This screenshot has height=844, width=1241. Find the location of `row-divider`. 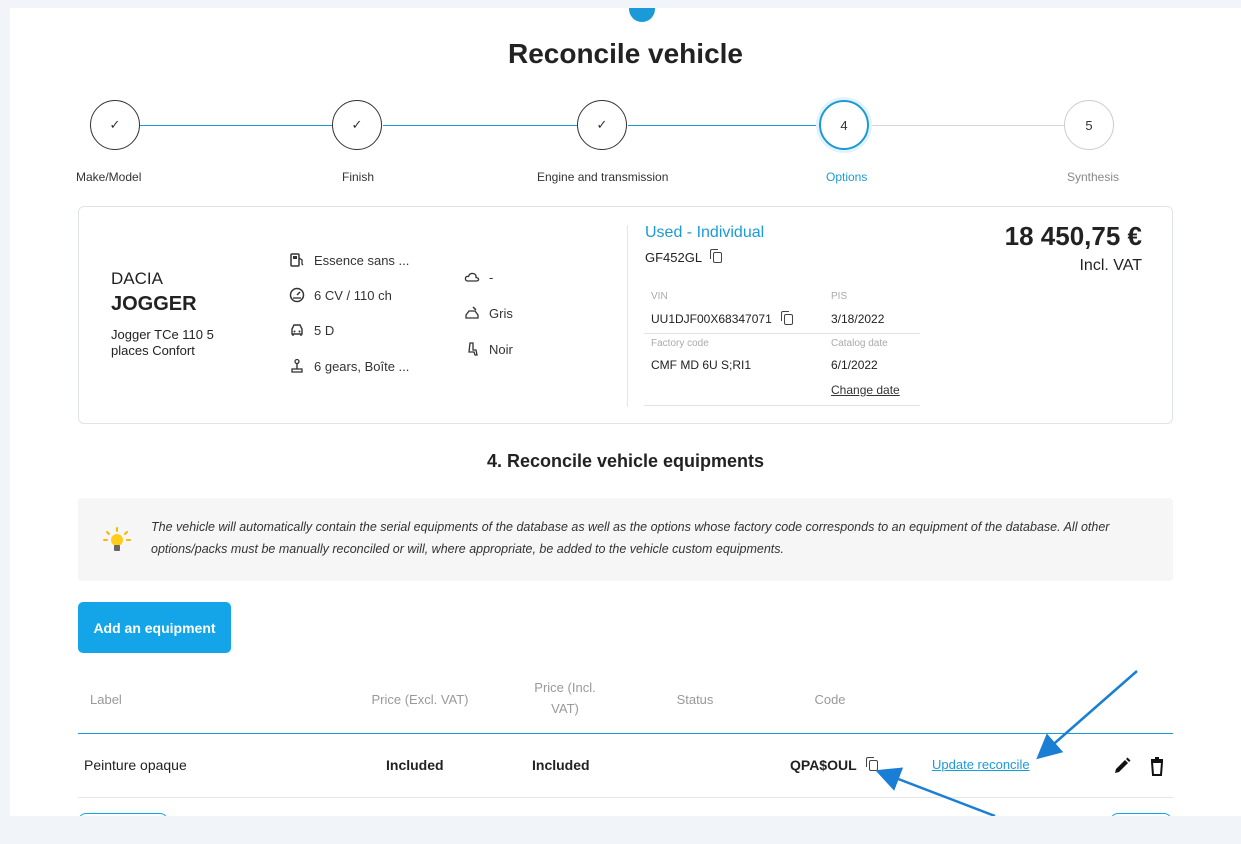

row-divider is located at coordinates (625, 797).